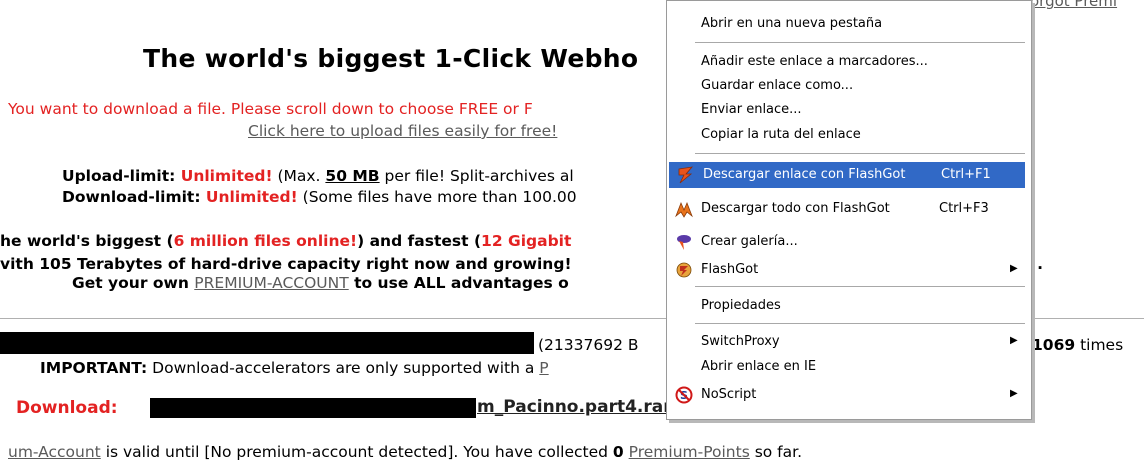 This screenshot has width=1144, height=469. What do you see at coordinates (267, 343) in the screenshot?
I see `redacted-filename-bar` at bounding box center [267, 343].